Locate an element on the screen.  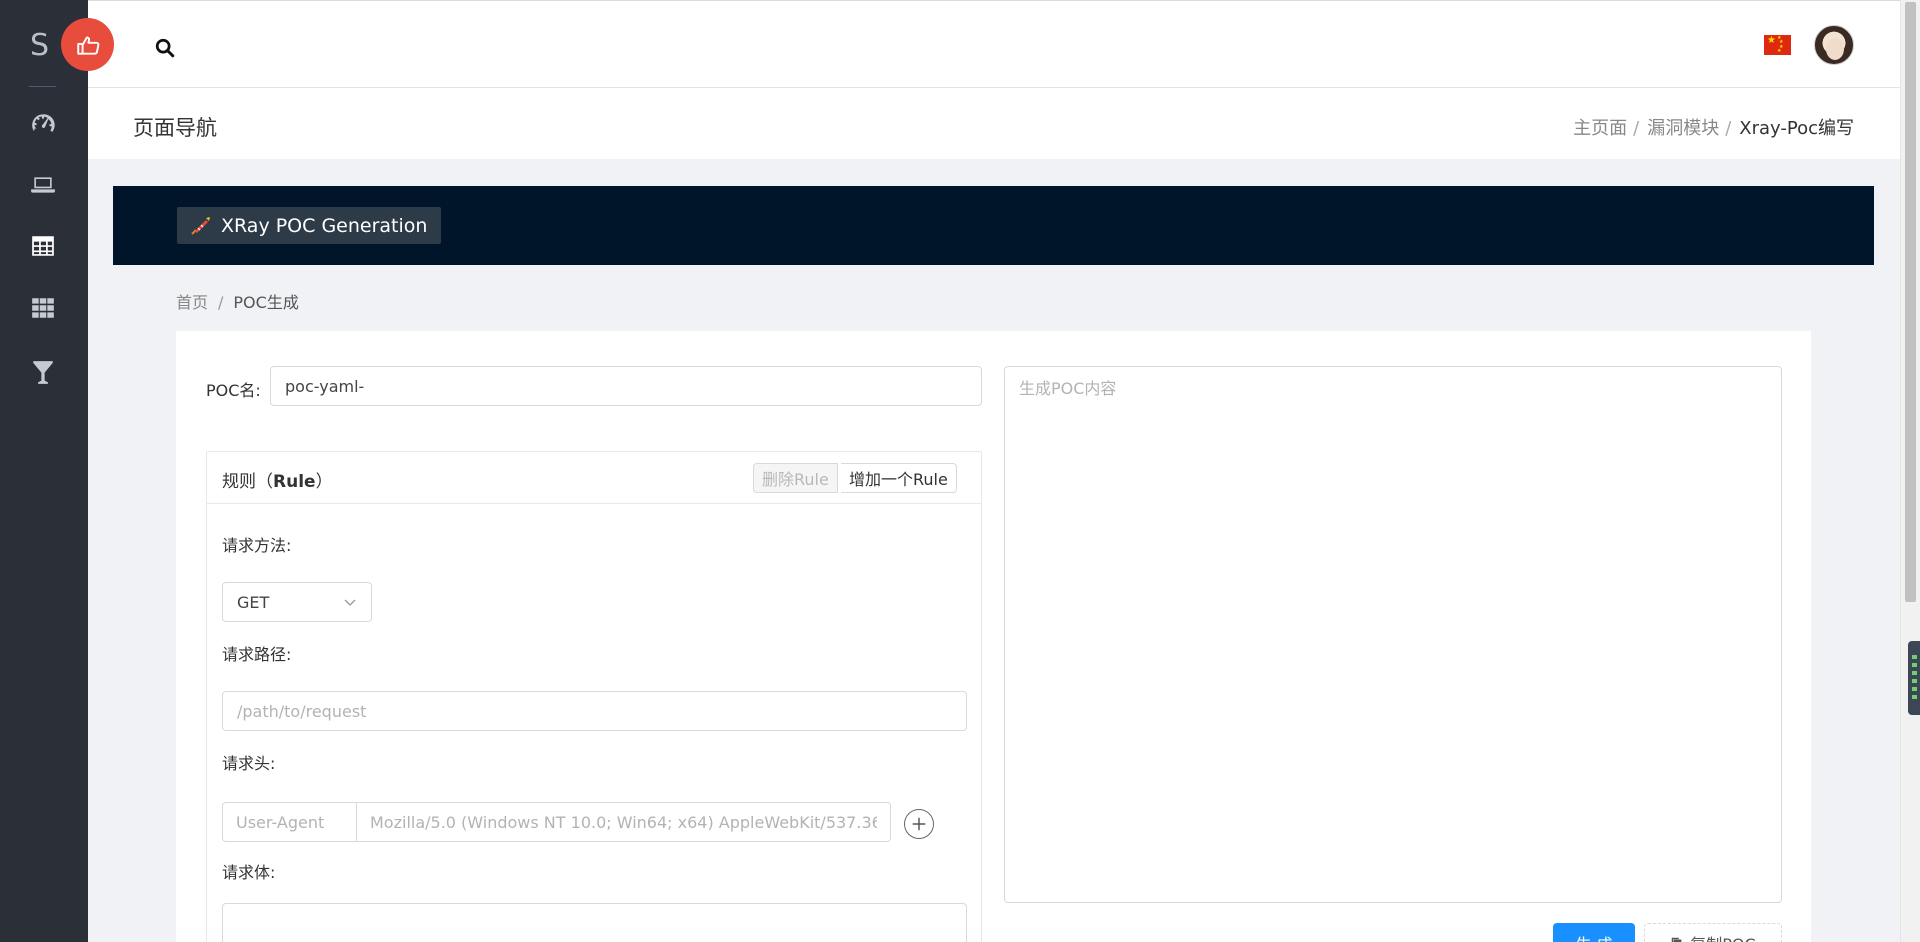
page-navigation-bar: 页面导航 主页面 / 漏洞模块 / Xray-Poc编写 is located at coordinates (994, 123).